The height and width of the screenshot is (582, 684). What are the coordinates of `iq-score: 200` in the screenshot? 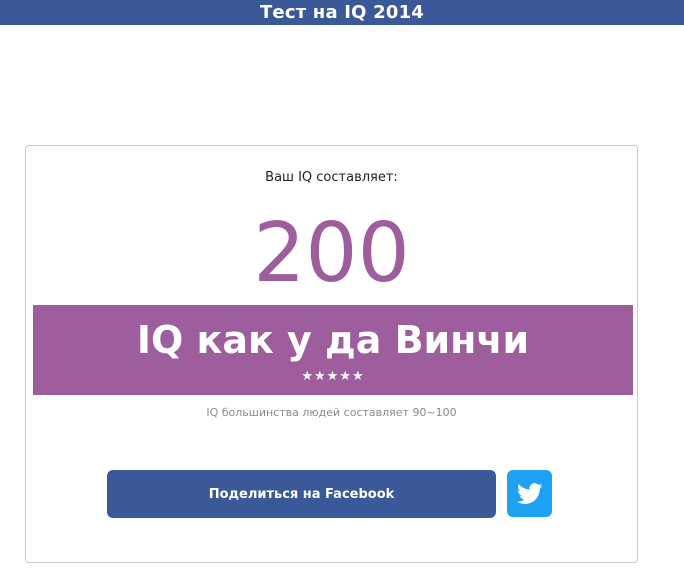 It's located at (331, 253).